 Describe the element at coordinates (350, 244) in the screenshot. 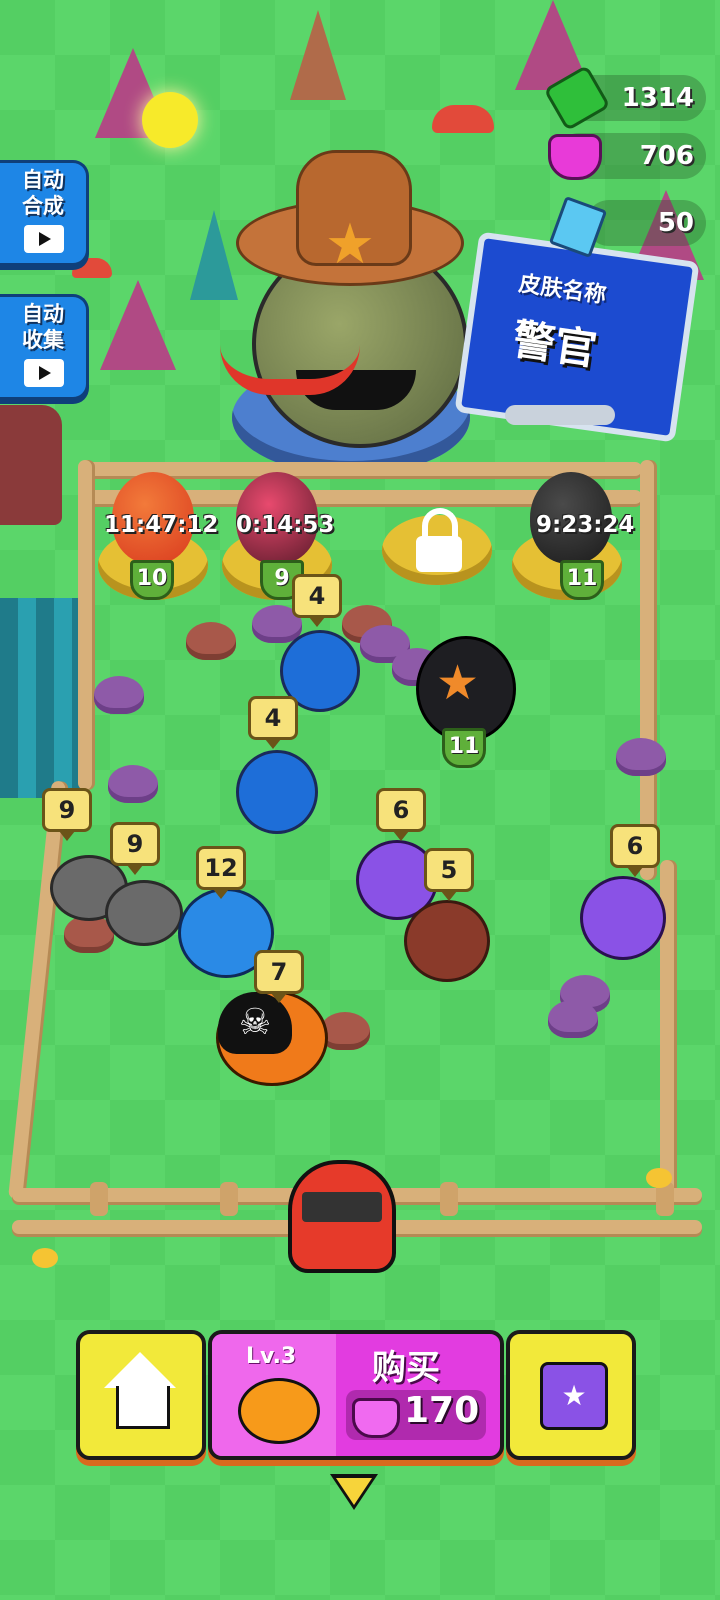

I see `star-badge-icon: ★` at that location.